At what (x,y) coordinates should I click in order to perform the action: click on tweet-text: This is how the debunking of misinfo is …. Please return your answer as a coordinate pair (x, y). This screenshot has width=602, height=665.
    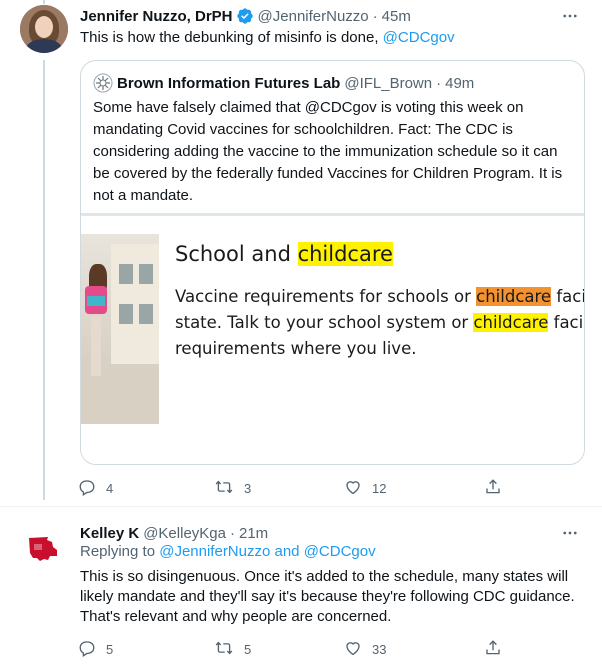
    Looking at the image, I should click on (330, 38).